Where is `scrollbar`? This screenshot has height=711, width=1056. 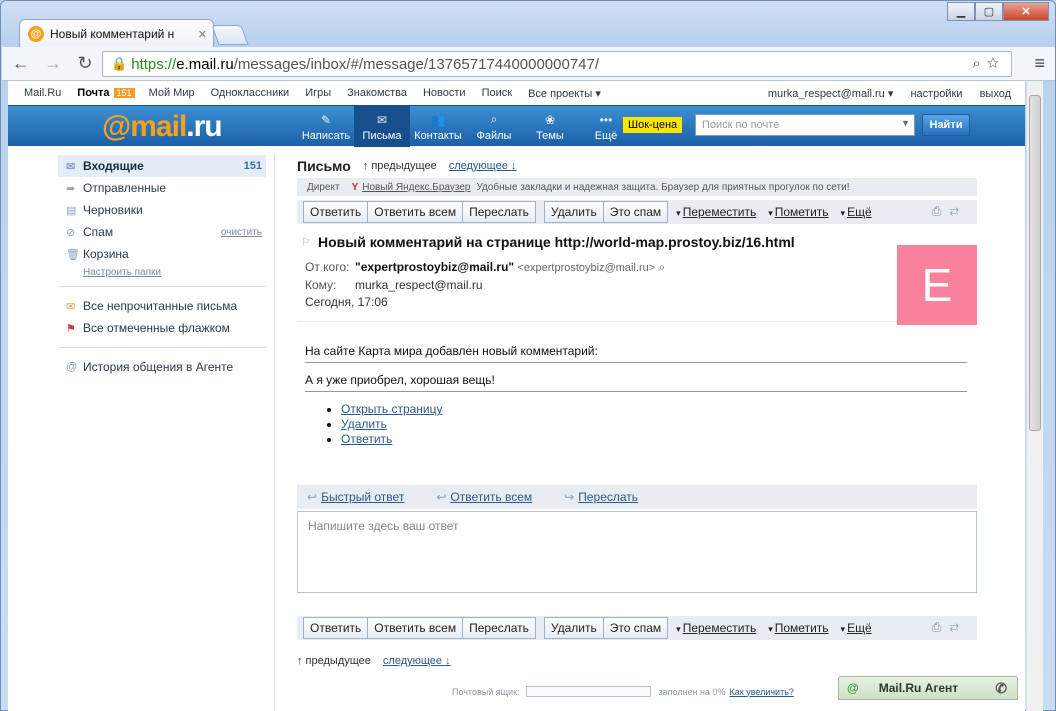
scrollbar is located at coordinates (1034, 396).